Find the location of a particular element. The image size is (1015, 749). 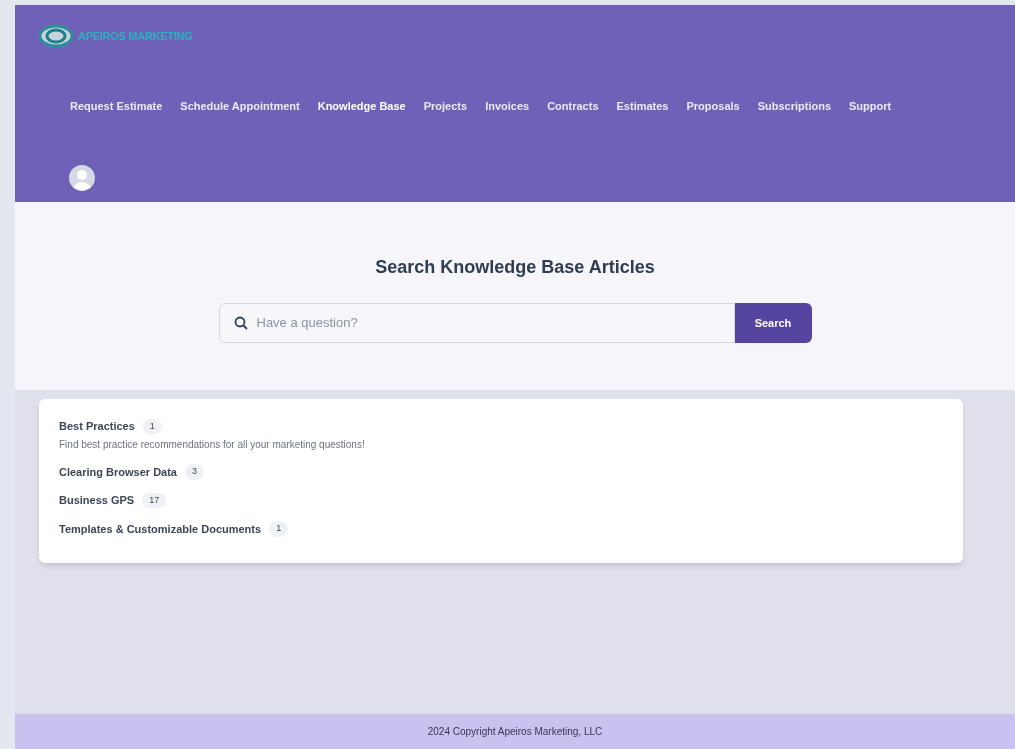

count-badge: 17 is located at coordinates (154, 500).